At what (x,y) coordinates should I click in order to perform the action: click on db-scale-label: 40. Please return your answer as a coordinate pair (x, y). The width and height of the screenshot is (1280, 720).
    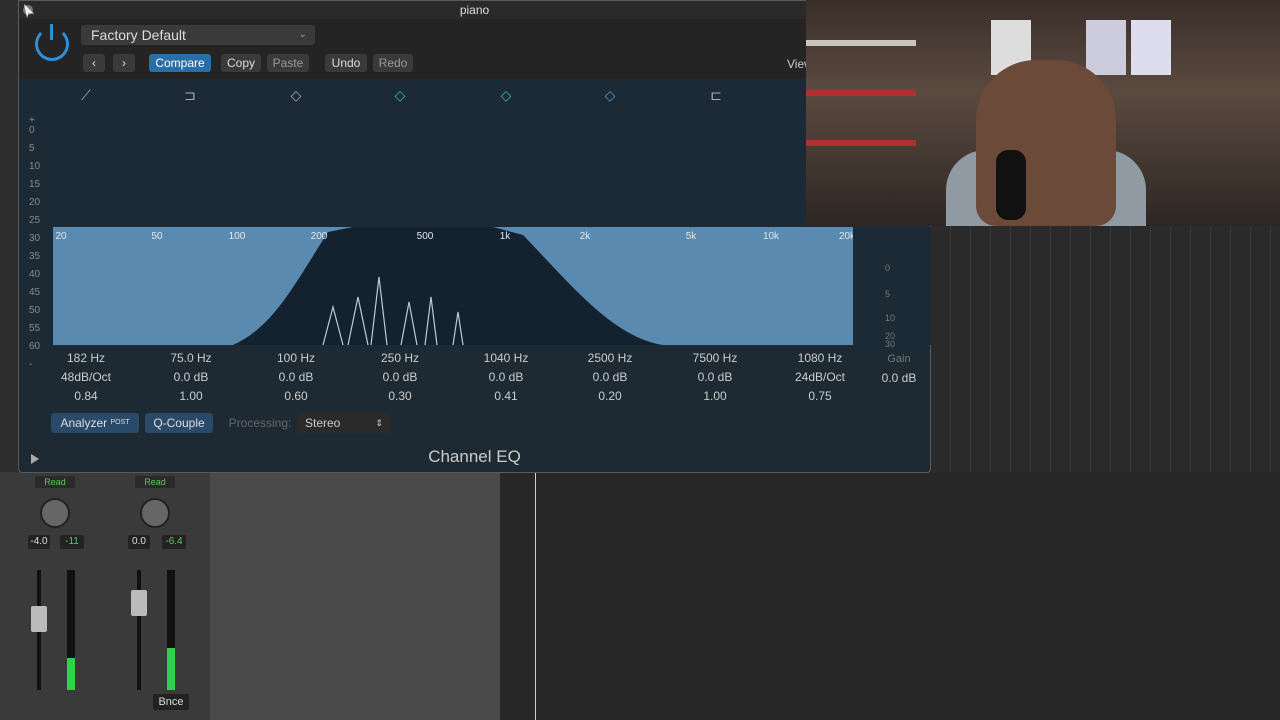
    Looking at the image, I should click on (35, 274).